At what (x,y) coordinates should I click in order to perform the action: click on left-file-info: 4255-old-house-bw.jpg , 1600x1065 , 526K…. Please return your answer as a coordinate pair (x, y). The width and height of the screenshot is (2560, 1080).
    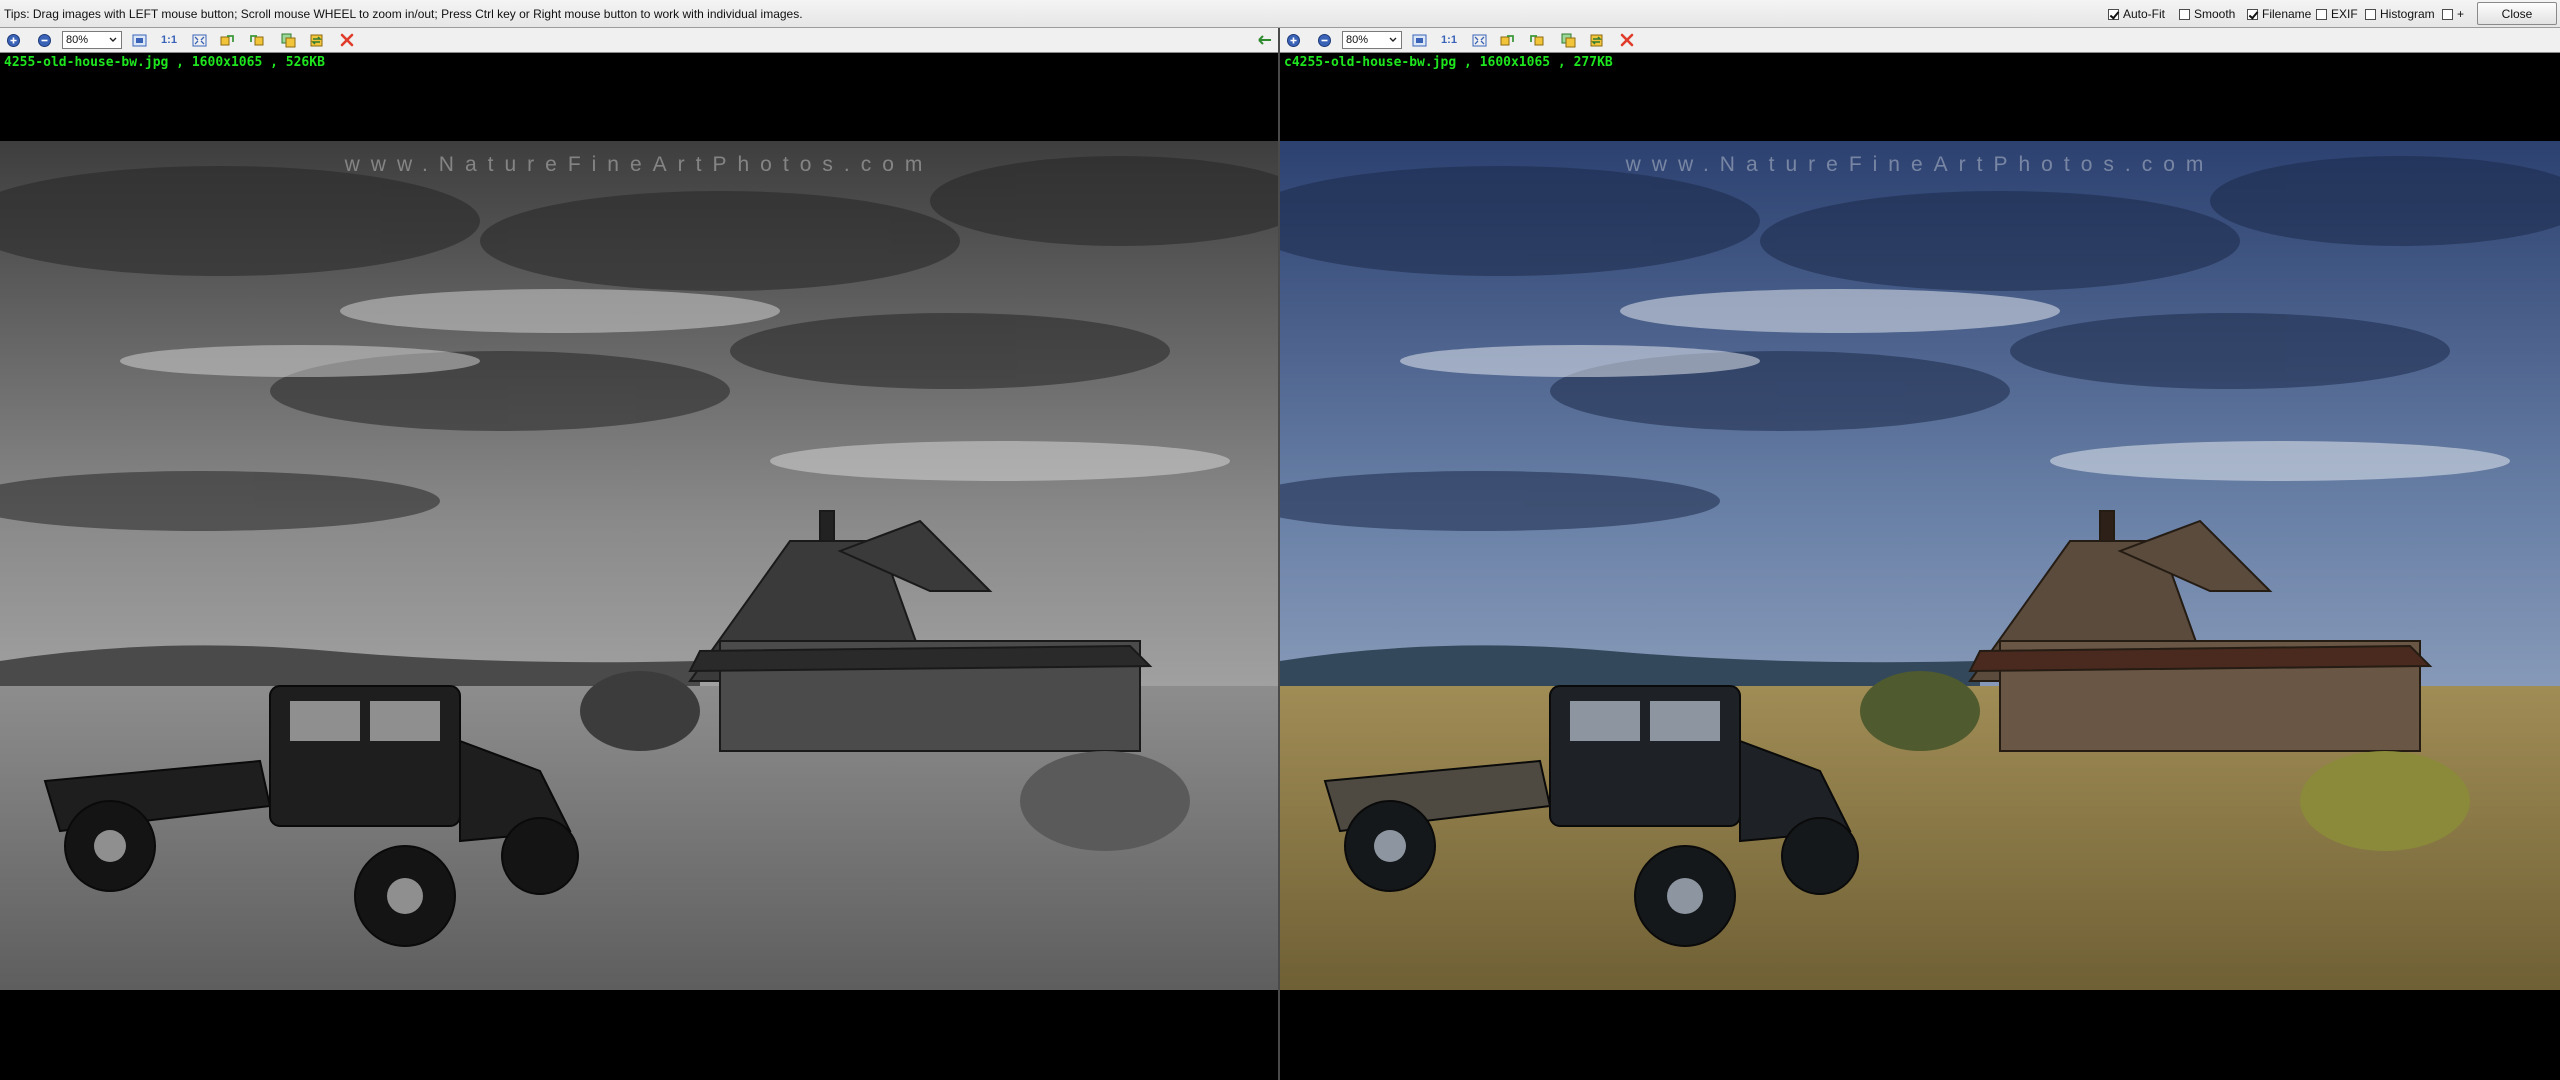
    Looking at the image, I should click on (164, 62).